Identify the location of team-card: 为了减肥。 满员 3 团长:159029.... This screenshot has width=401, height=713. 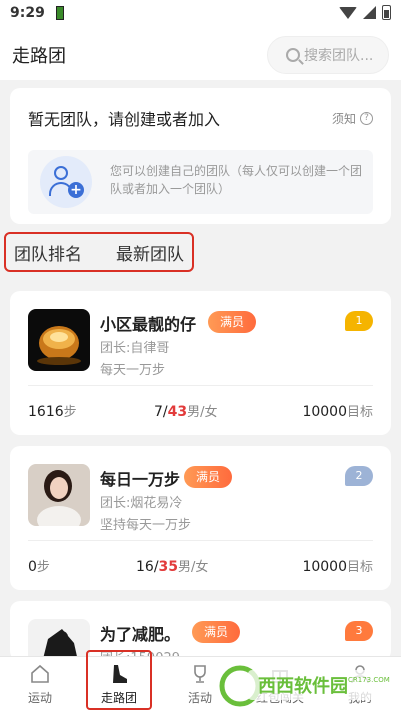
(200, 631).